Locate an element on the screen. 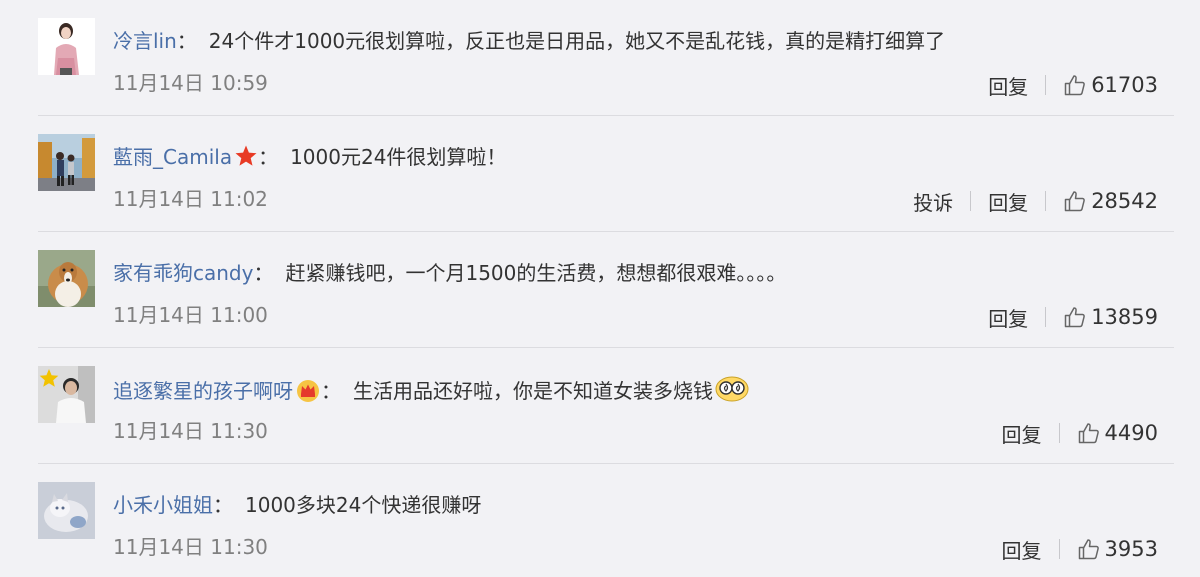 This screenshot has width=1200, height=577. comment-actions: 回复 3953 is located at coordinates (1080, 549).